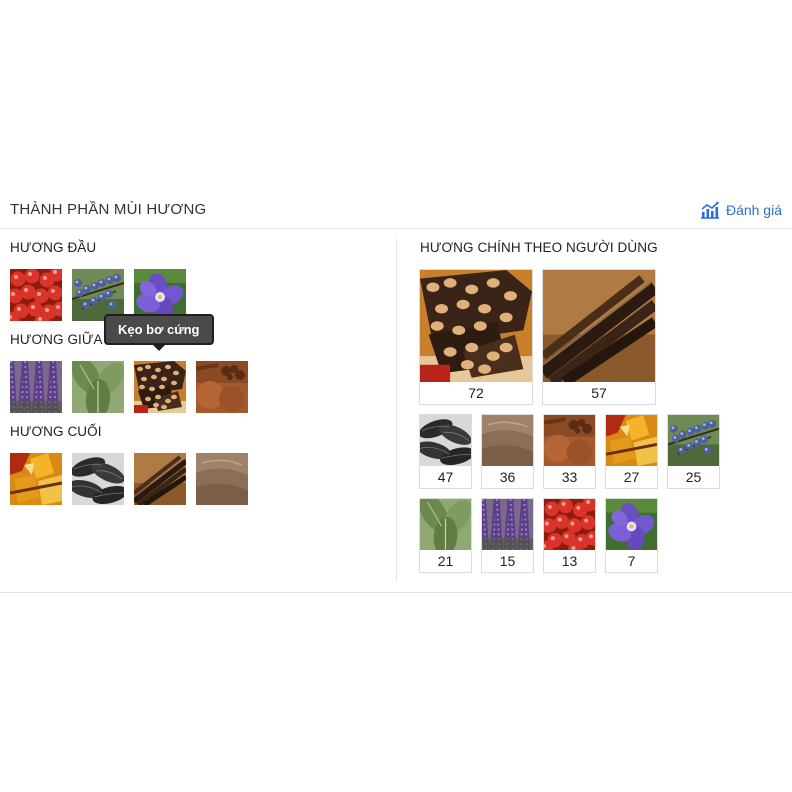  I want to click on vote-count: 7, so click(631, 561).